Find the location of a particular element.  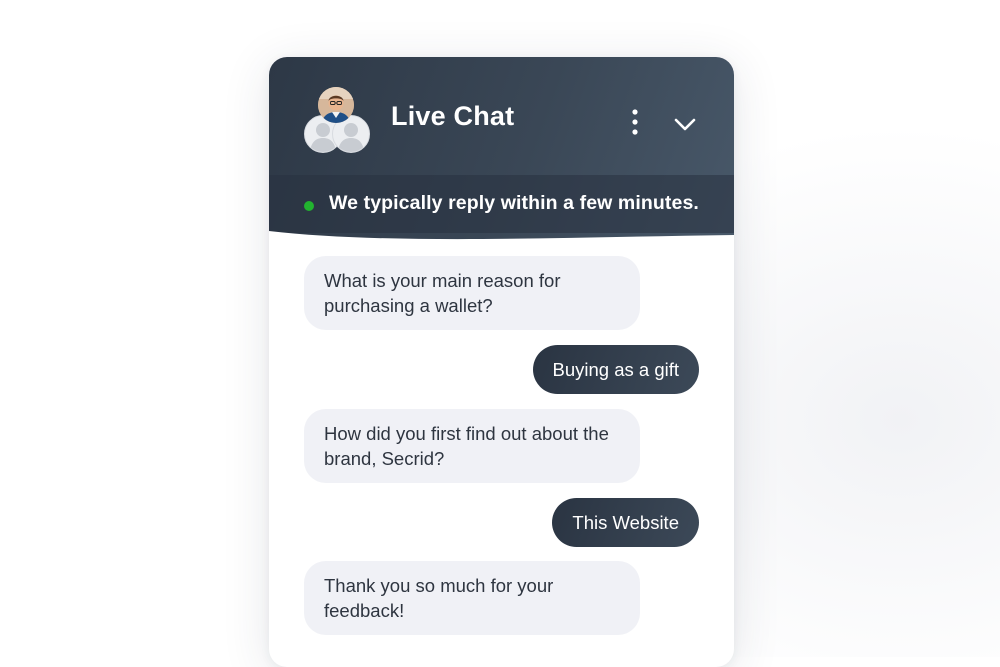

user-message: Buying as a gift is located at coordinates (615, 369).